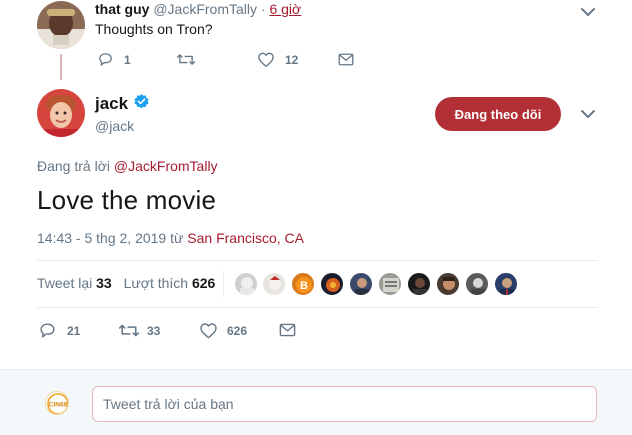  I want to click on svg-text: B, so click(304, 286).